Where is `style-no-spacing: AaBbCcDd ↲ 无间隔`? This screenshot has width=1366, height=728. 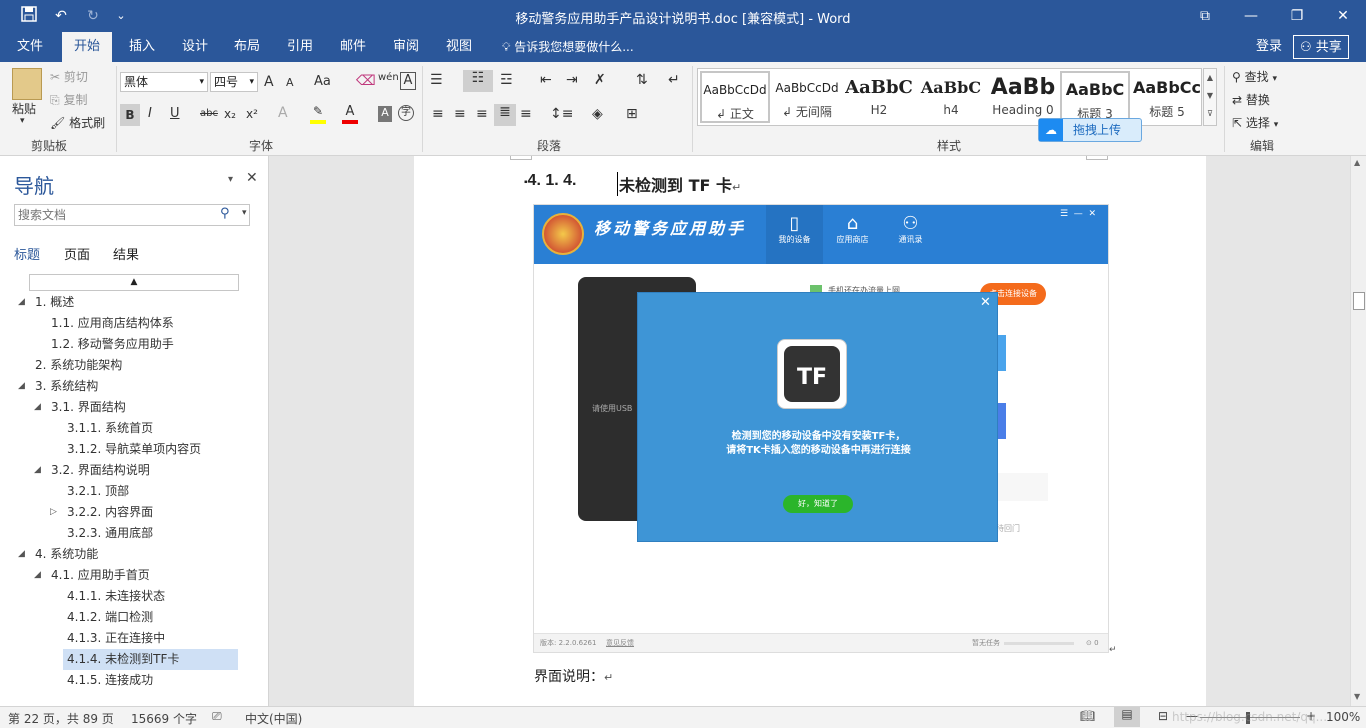
style-no-spacing: AaBbCcDd ↲ 无间隔 is located at coordinates (807, 97).